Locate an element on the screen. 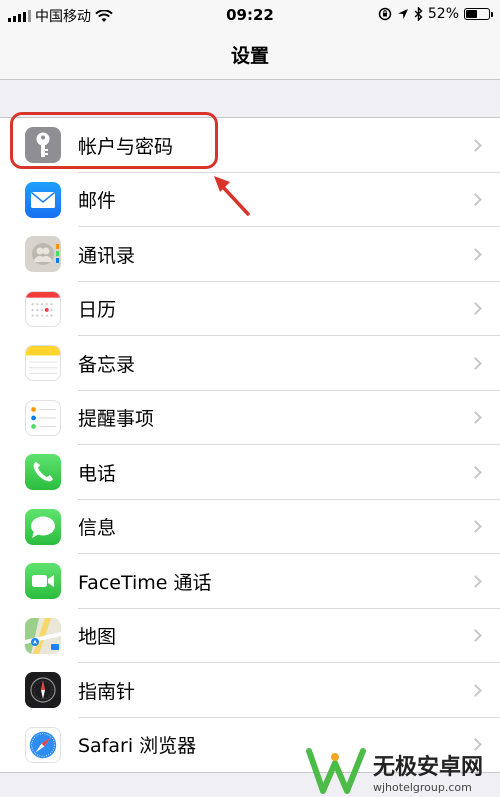  settings-item-maps: 地图 is located at coordinates (250, 636).